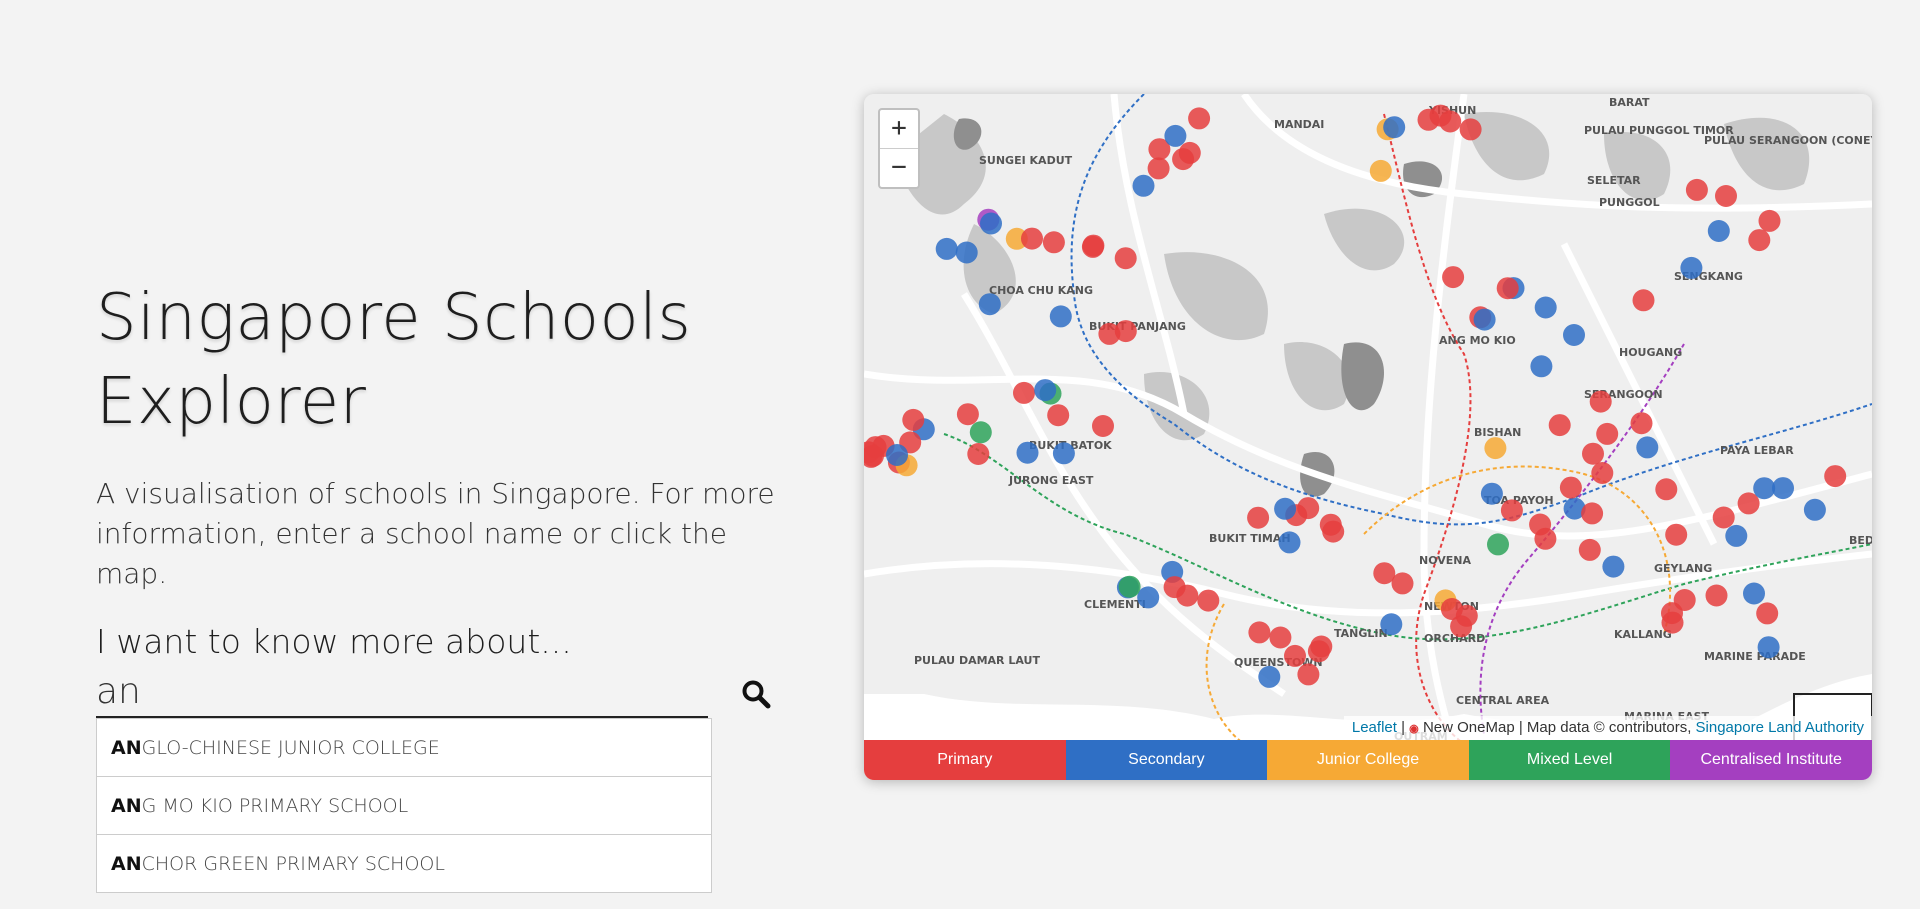 This screenshot has width=1920, height=909. Describe the element at coordinates (1780, 727) in the screenshot. I see `sla-link: Singapore Land Authority` at that location.